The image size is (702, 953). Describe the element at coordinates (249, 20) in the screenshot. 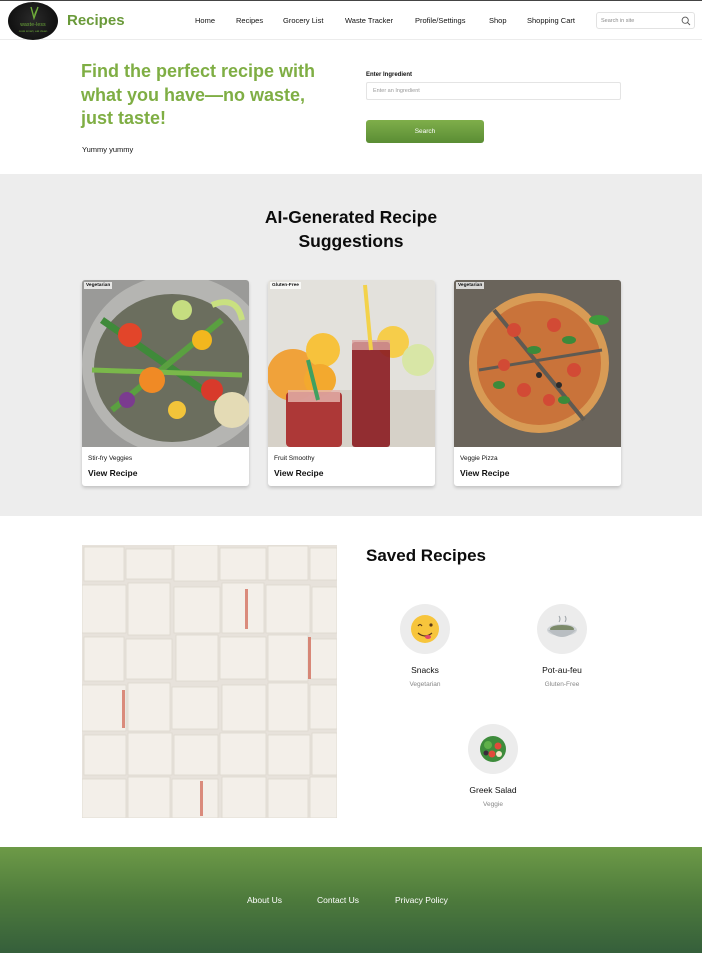

I see `nav-recipes: Recipes` at that location.